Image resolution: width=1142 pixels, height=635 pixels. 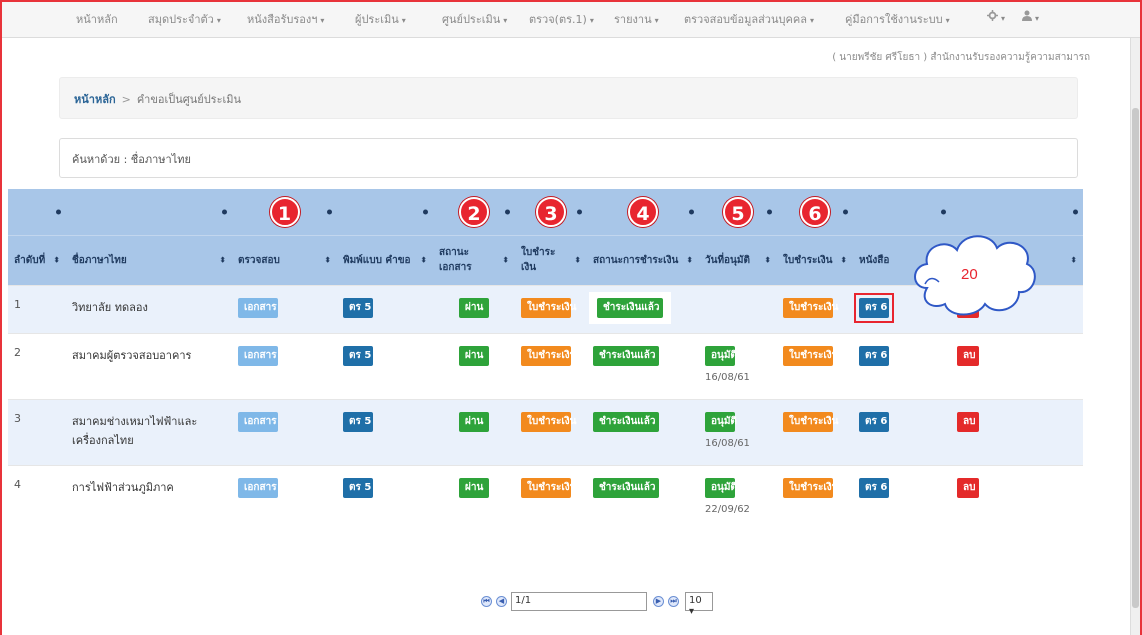 What do you see at coordinates (380, 19) in the screenshot?
I see `nav-assessors: ผู้ประเมิน ▾` at bounding box center [380, 19].